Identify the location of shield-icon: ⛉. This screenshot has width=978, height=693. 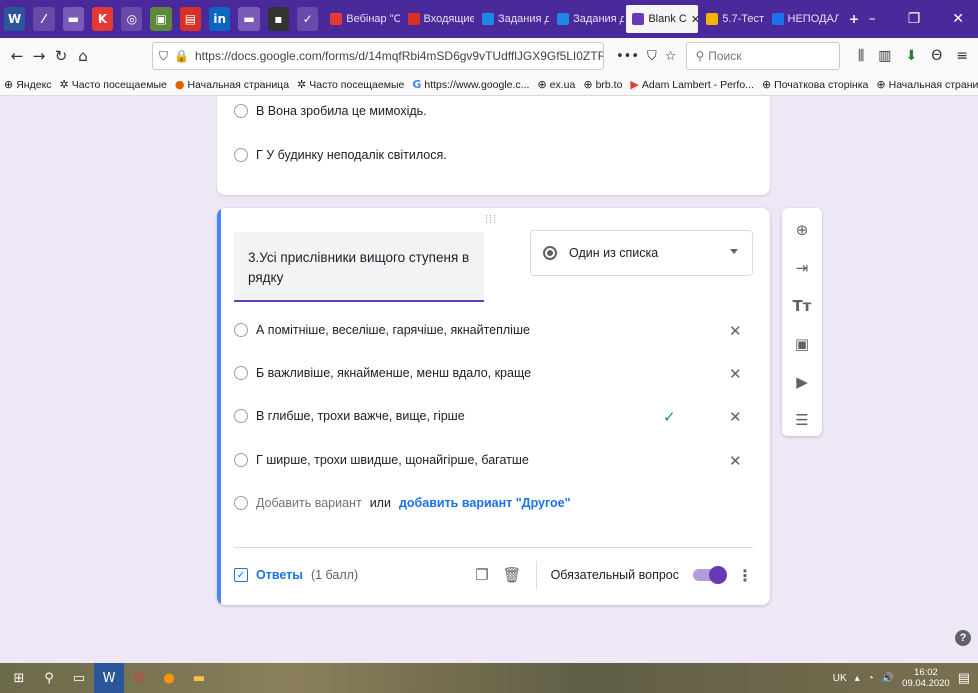
(163, 56).